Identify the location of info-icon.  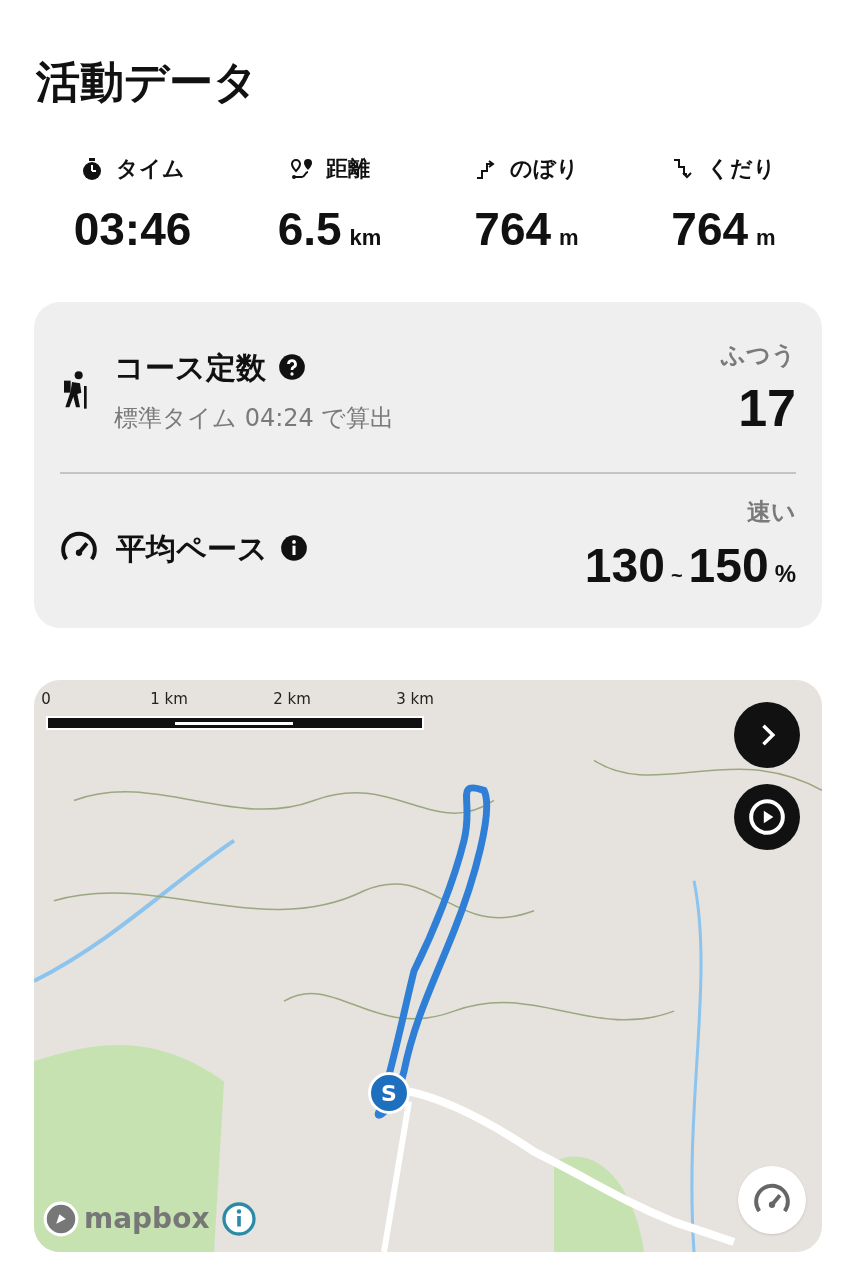
(294, 548).